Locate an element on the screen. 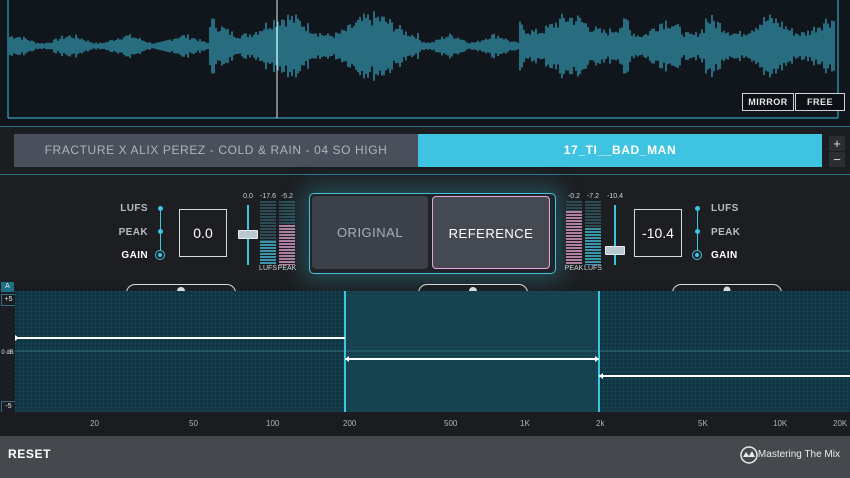  freq-tick: 100 is located at coordinates (273, 423).